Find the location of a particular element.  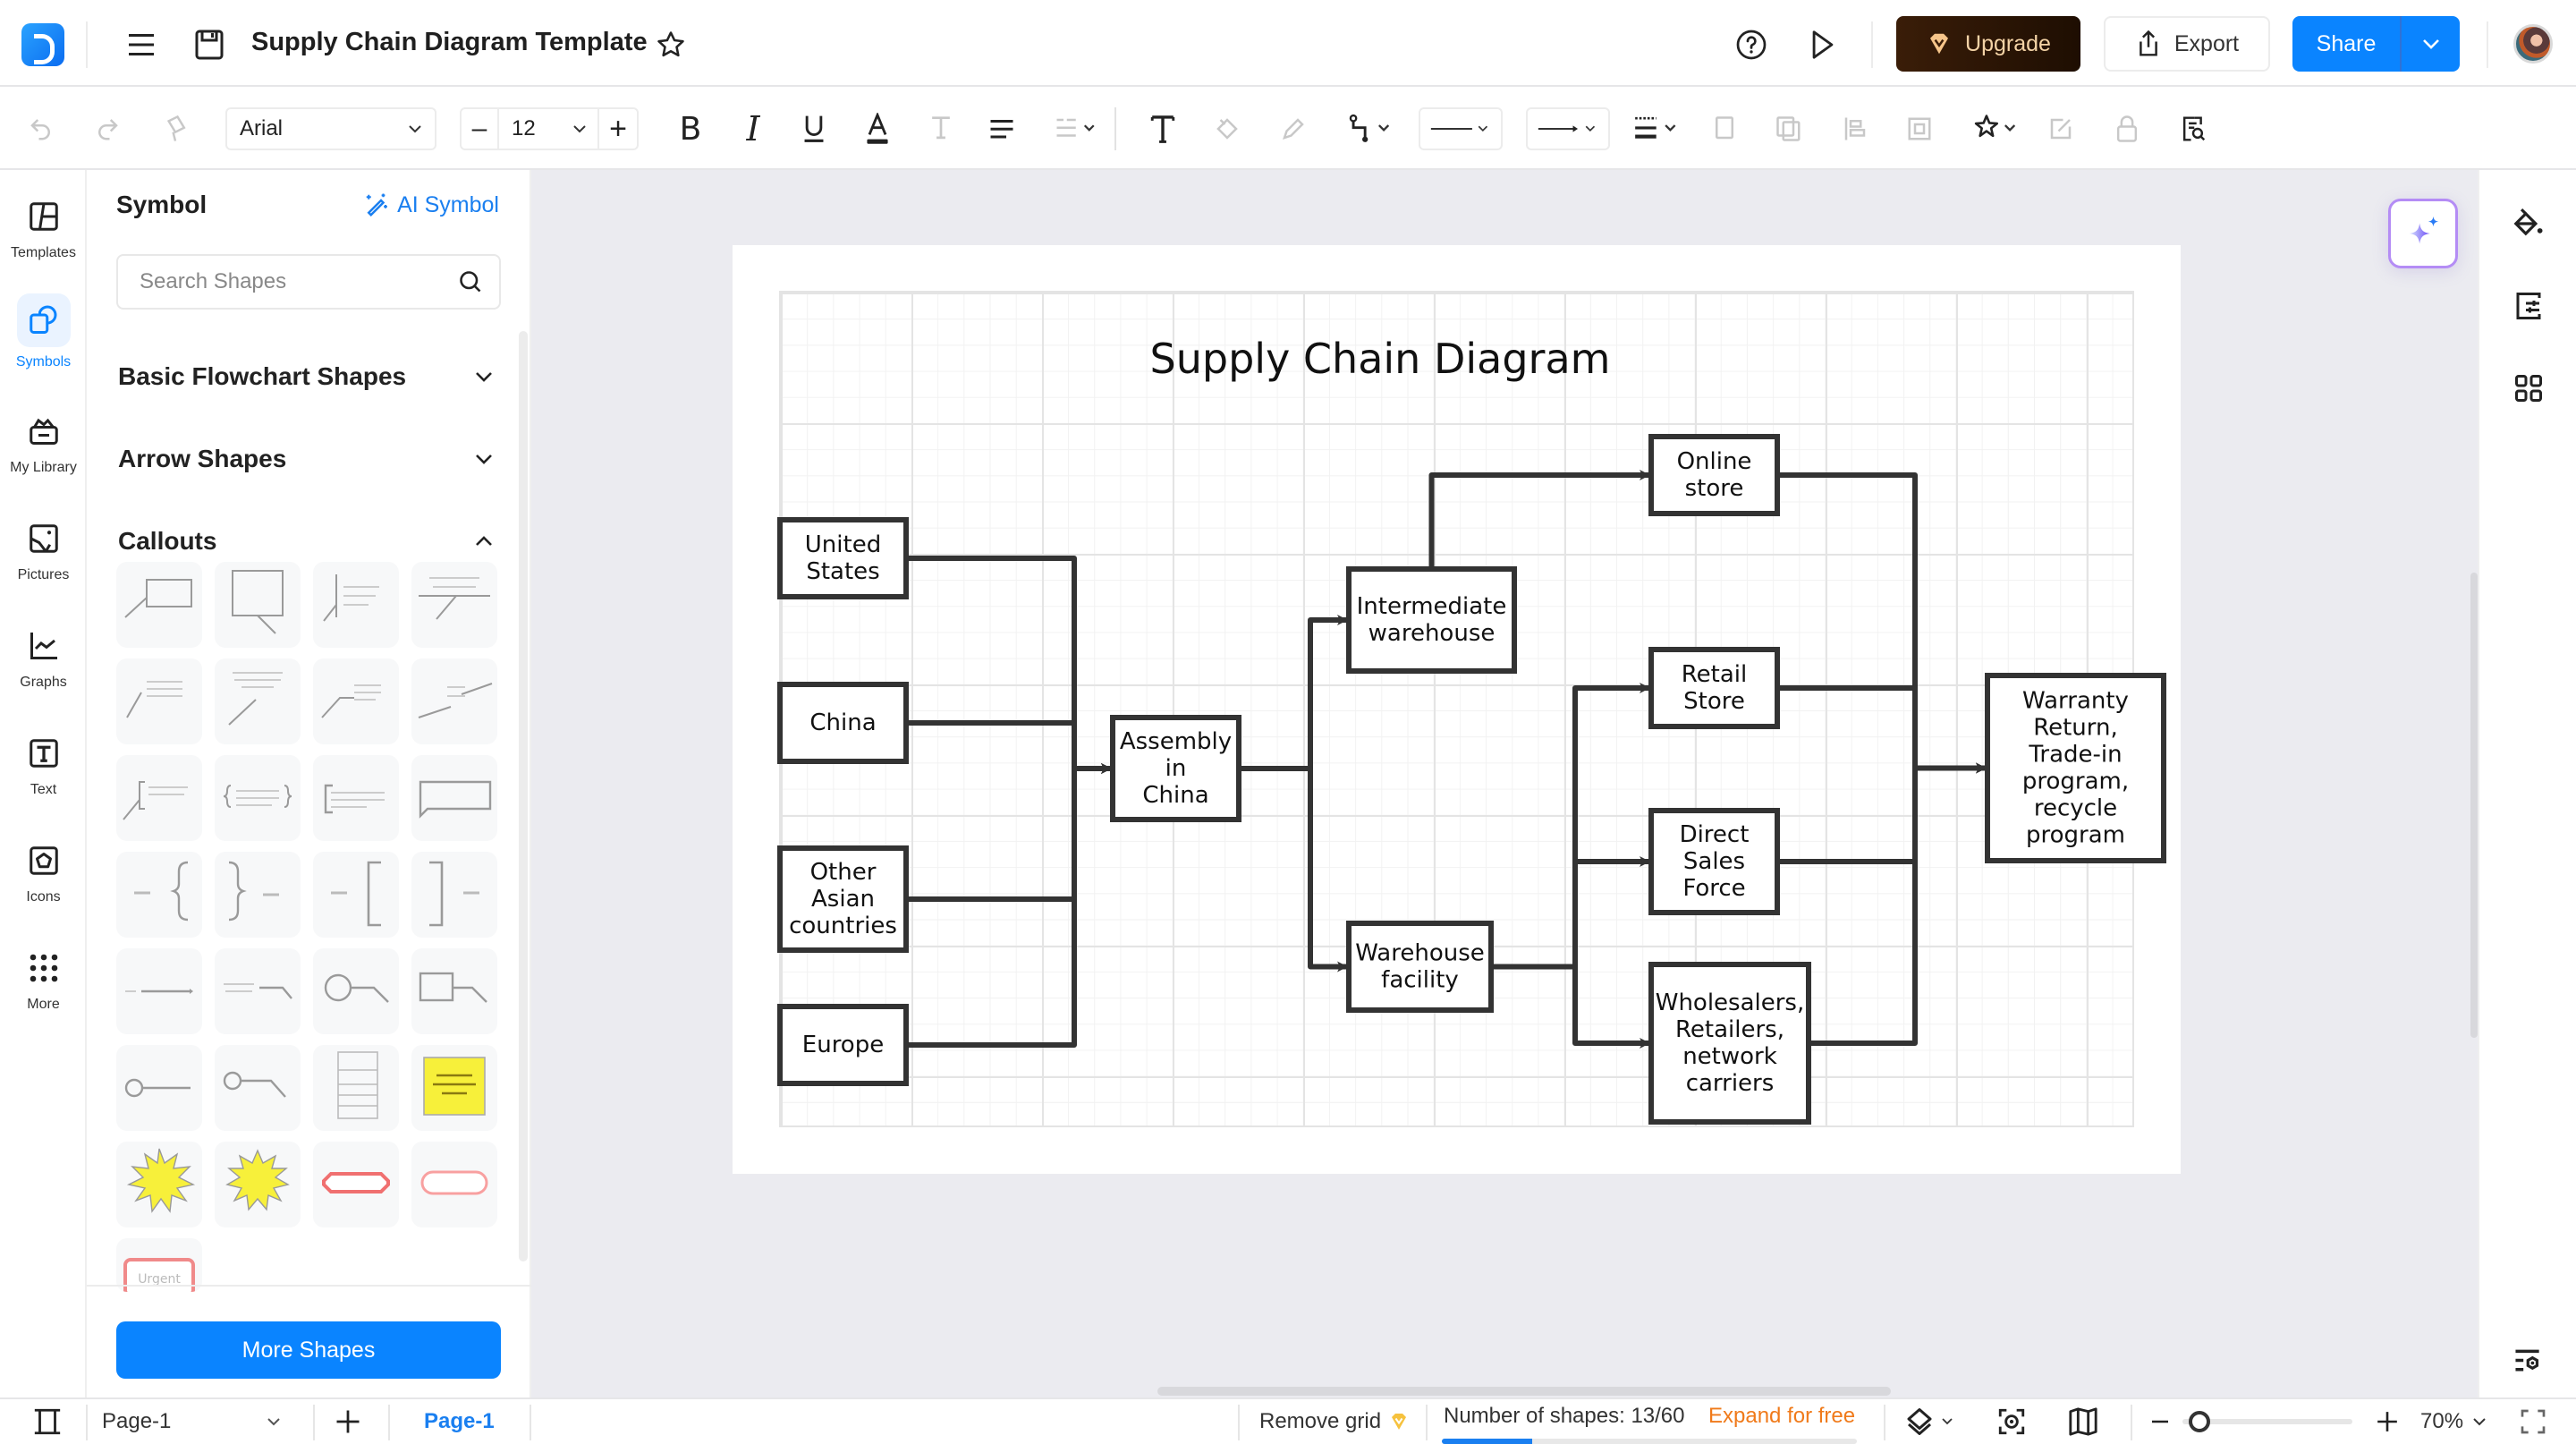

ai-symbol-button: AI Symbol is located at coordinates (431, 204).